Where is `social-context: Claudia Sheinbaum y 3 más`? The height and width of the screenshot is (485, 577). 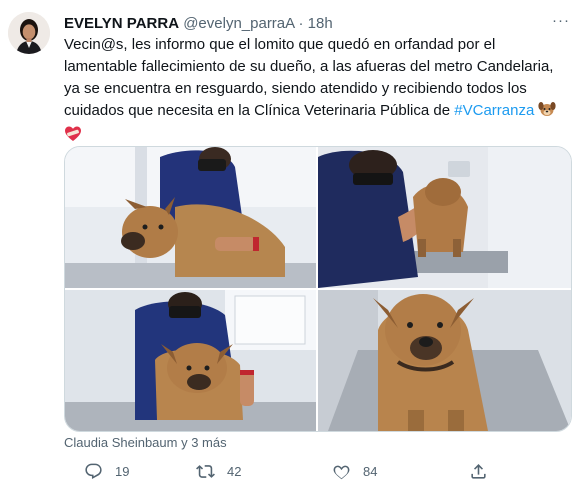
social-context: Claudia Sheinbaum y 3 más is located at coordinates (145, 442).